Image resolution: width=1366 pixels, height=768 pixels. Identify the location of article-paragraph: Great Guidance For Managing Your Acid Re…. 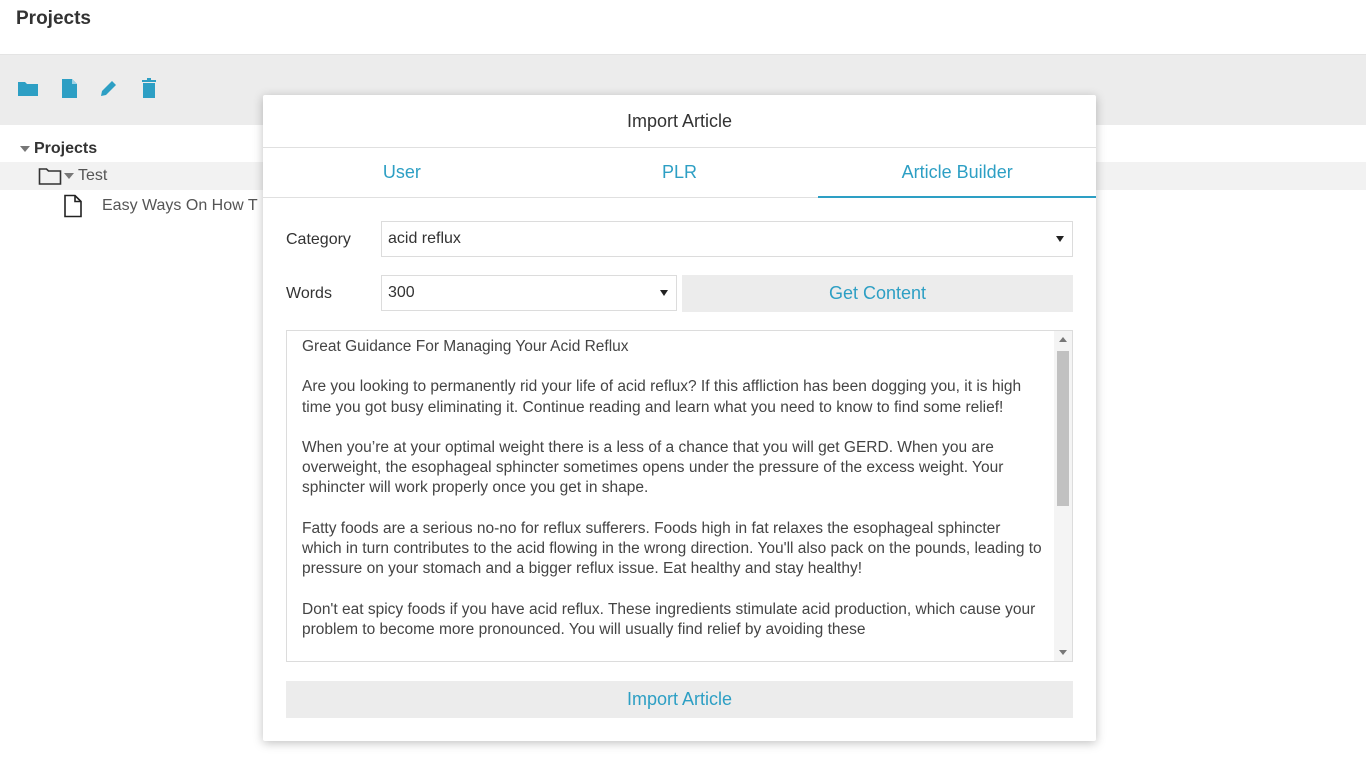
(465, 346).